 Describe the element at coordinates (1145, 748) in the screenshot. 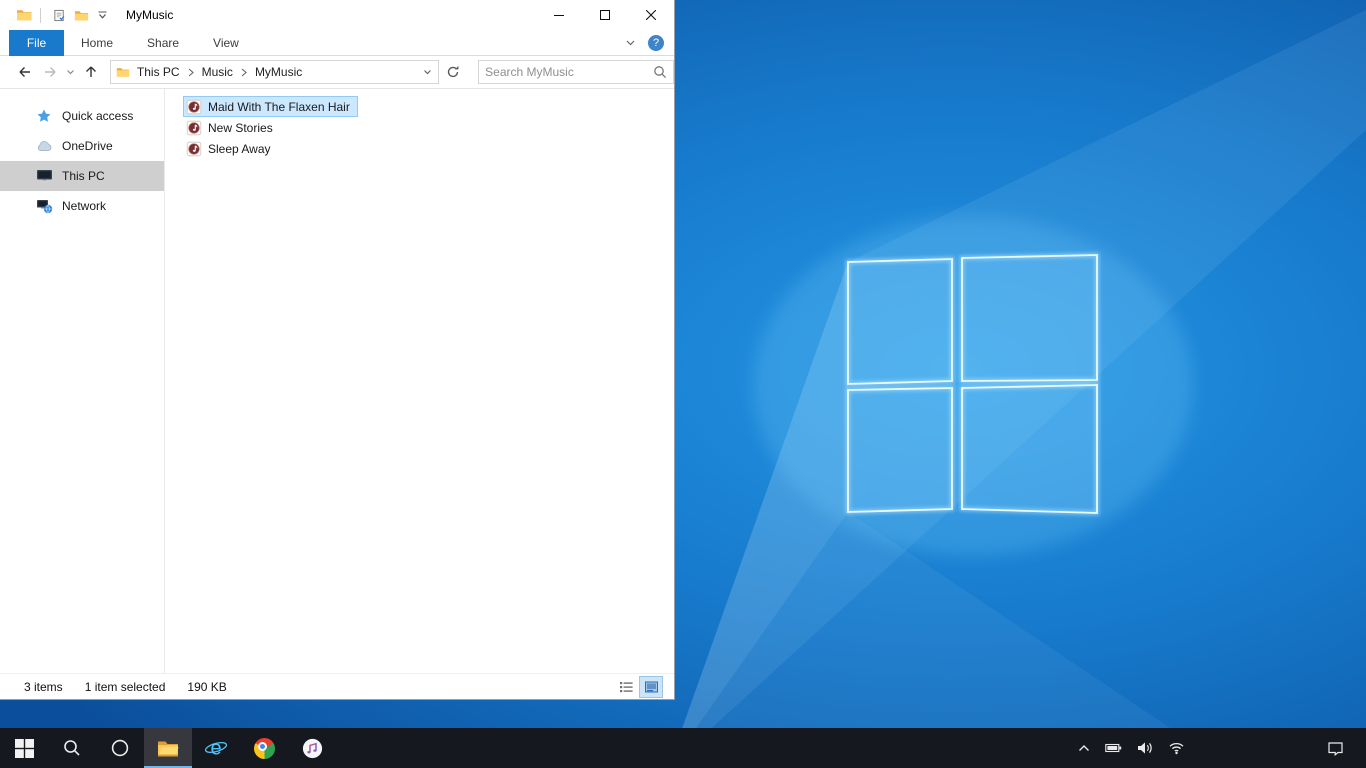

I see `volume-button` at that location.